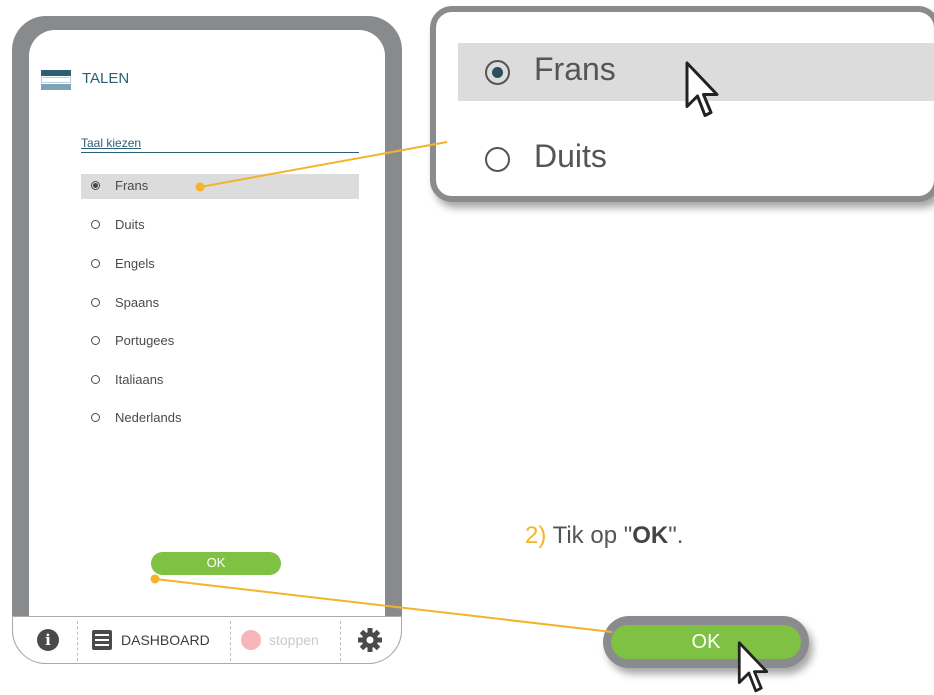 The image size is (934, 695). I want to click on dashboard-button: DASHBOARD, so click(165, 640).